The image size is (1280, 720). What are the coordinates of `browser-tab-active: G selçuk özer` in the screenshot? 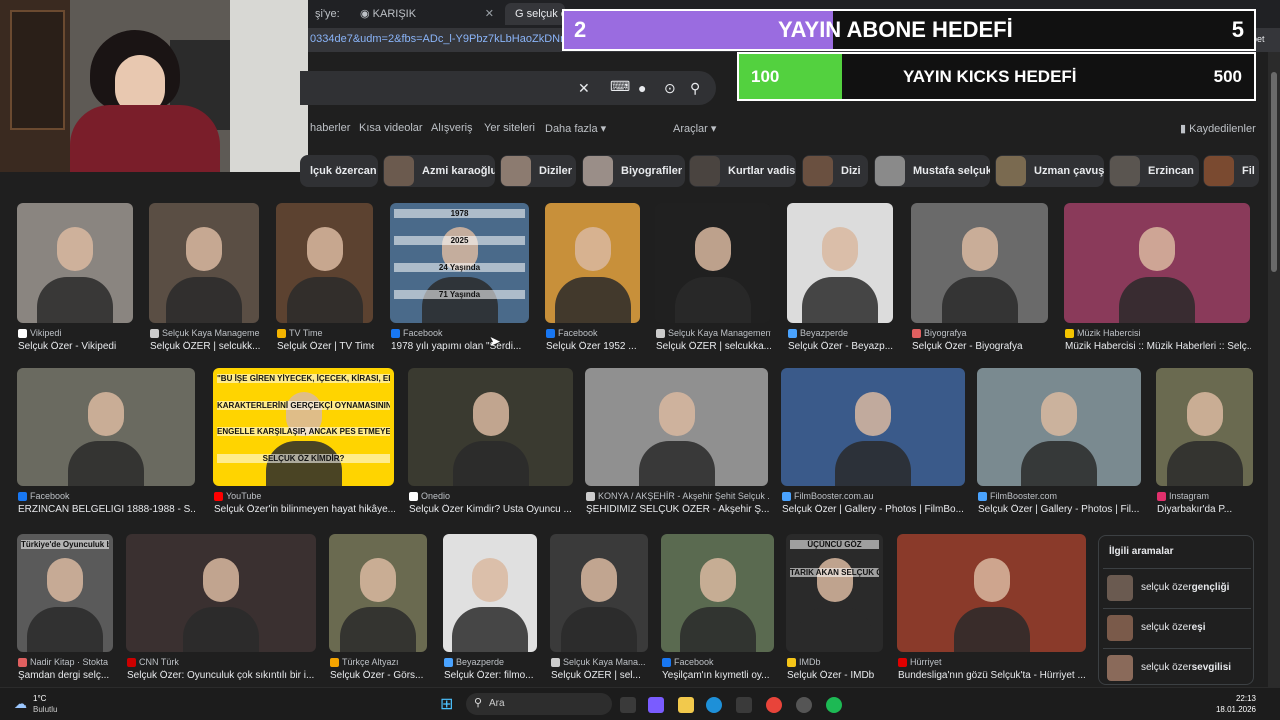 It's located at (535, 14).